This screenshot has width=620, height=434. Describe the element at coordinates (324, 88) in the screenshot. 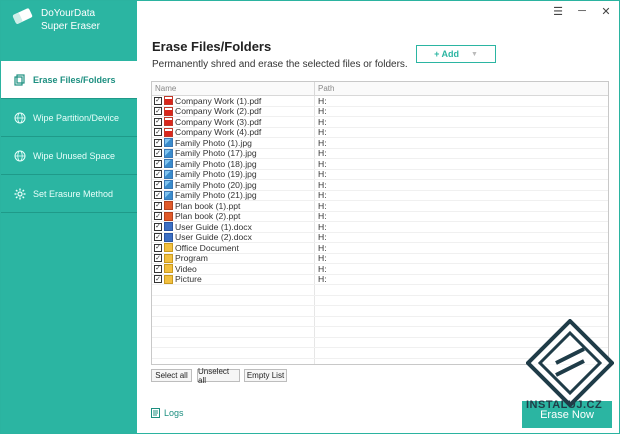

I see `column-header-path: Path` at that location.